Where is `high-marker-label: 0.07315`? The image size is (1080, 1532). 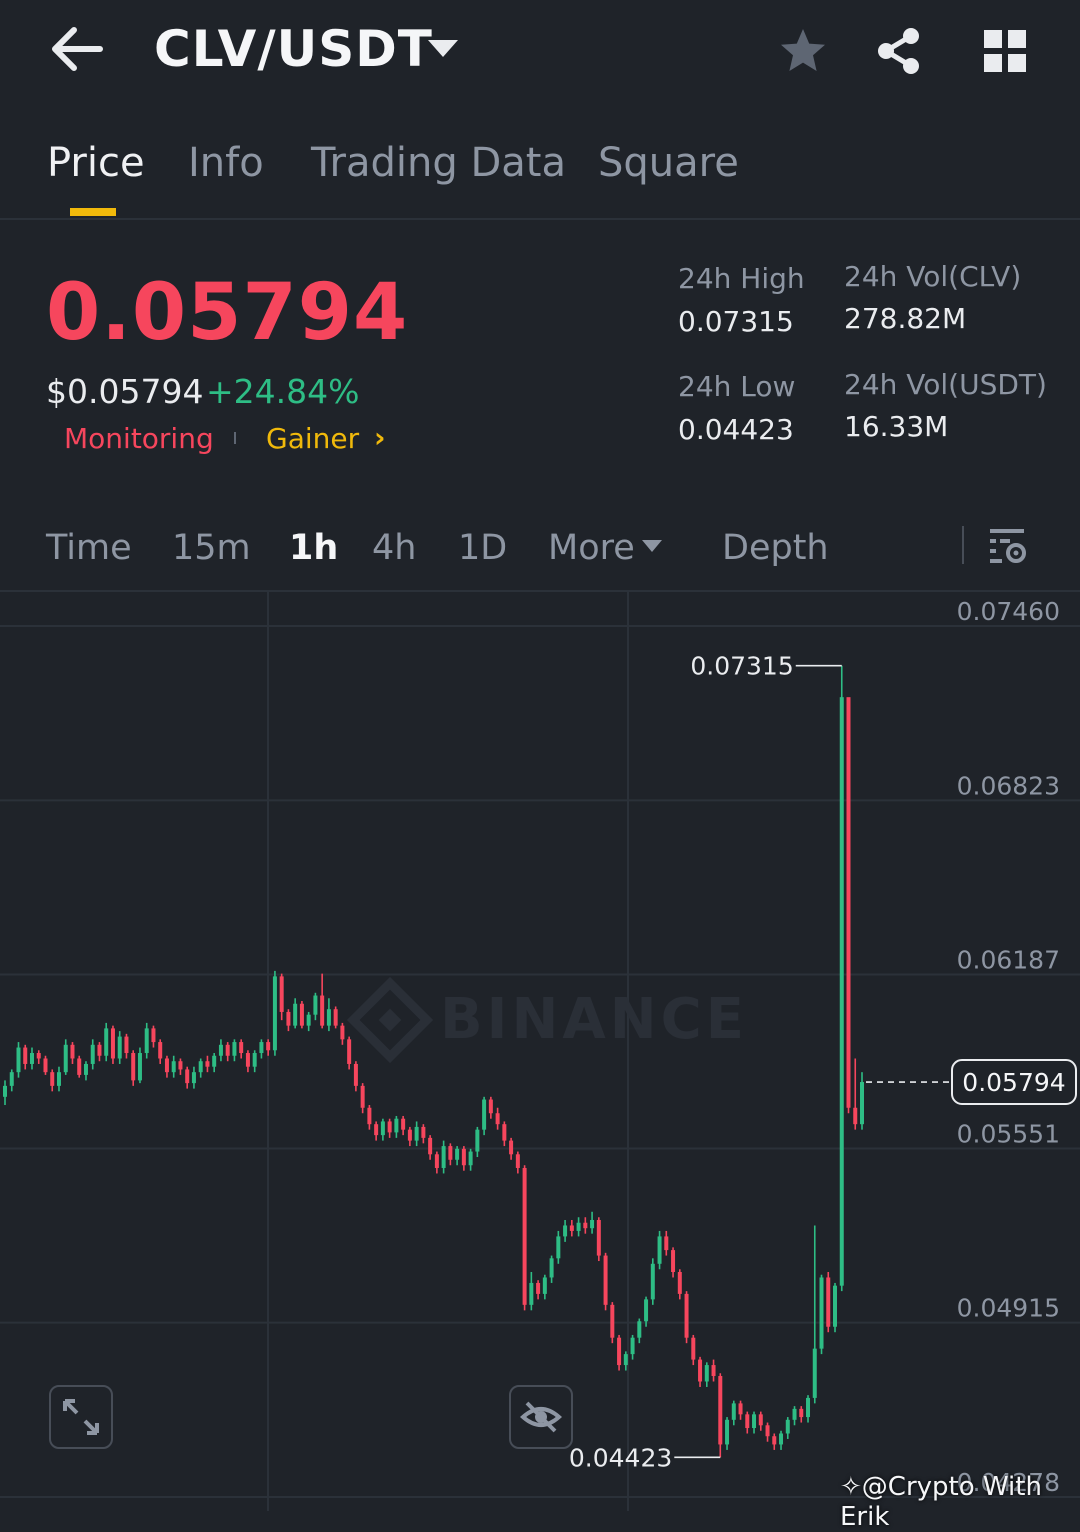
high-marker-label: 0.07315 is located at coordinates (741, 666).